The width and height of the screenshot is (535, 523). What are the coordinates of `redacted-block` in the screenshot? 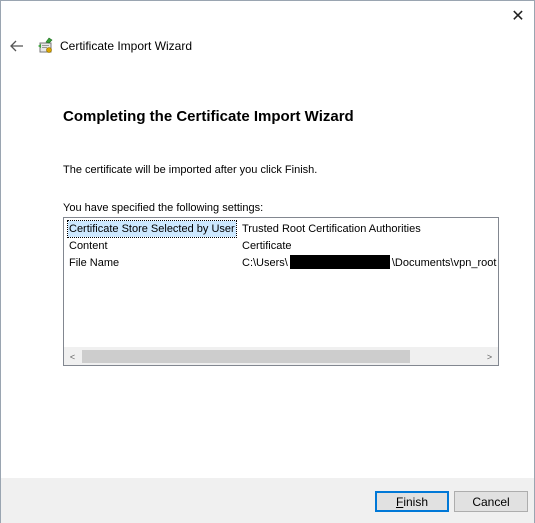 It's located at (339, 262).